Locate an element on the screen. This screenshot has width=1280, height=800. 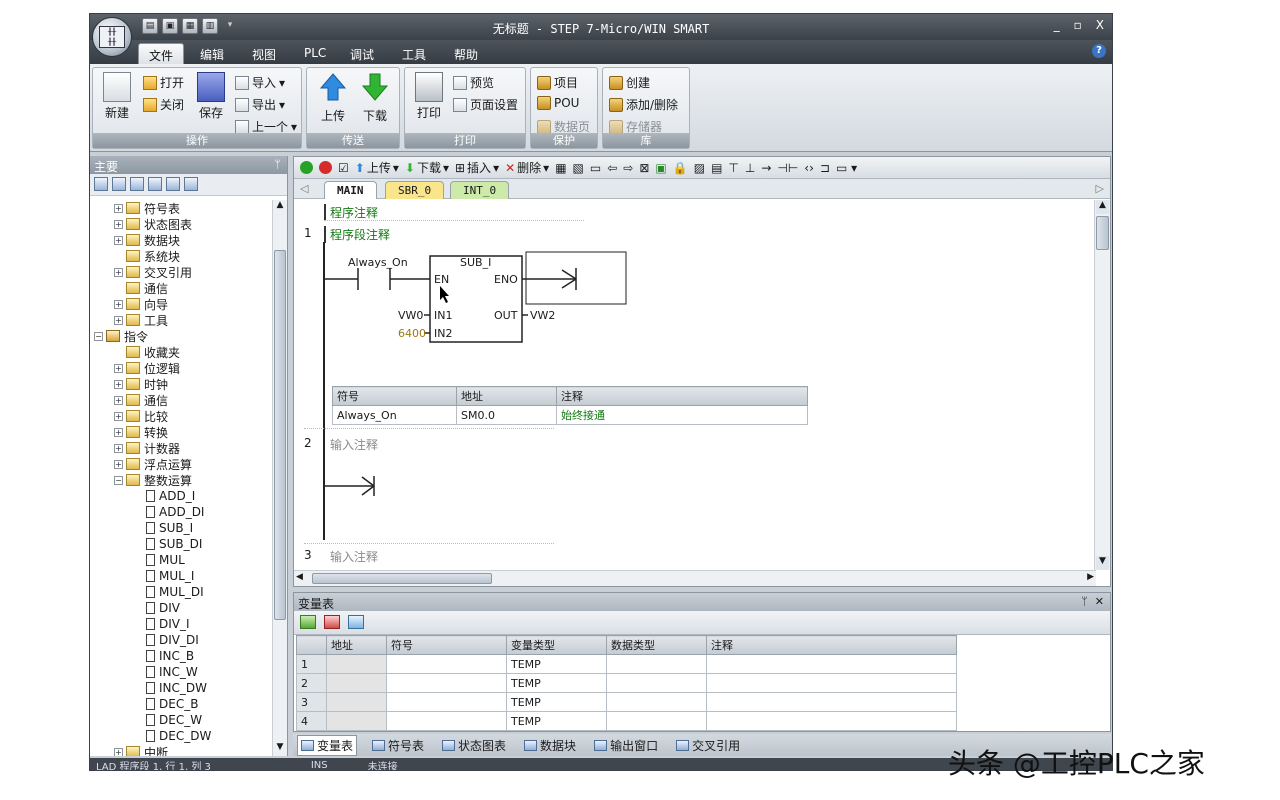
tree-node: + 比较 is located at coordinates (181, 416).